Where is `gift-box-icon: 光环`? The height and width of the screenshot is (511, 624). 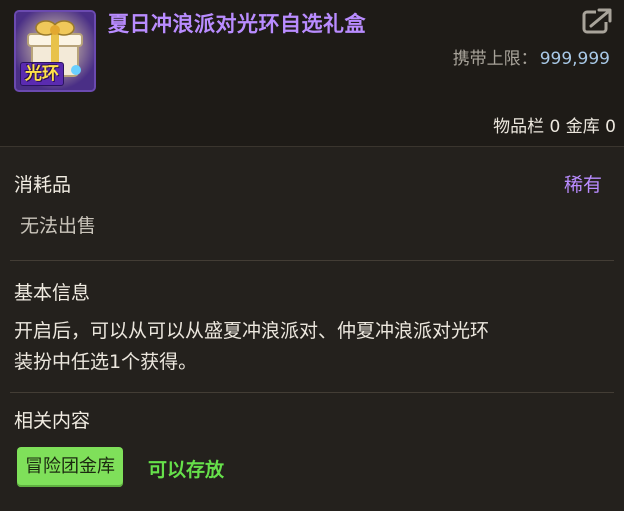
gift-box-icon: 光环 is located at coordinates (55, 51).